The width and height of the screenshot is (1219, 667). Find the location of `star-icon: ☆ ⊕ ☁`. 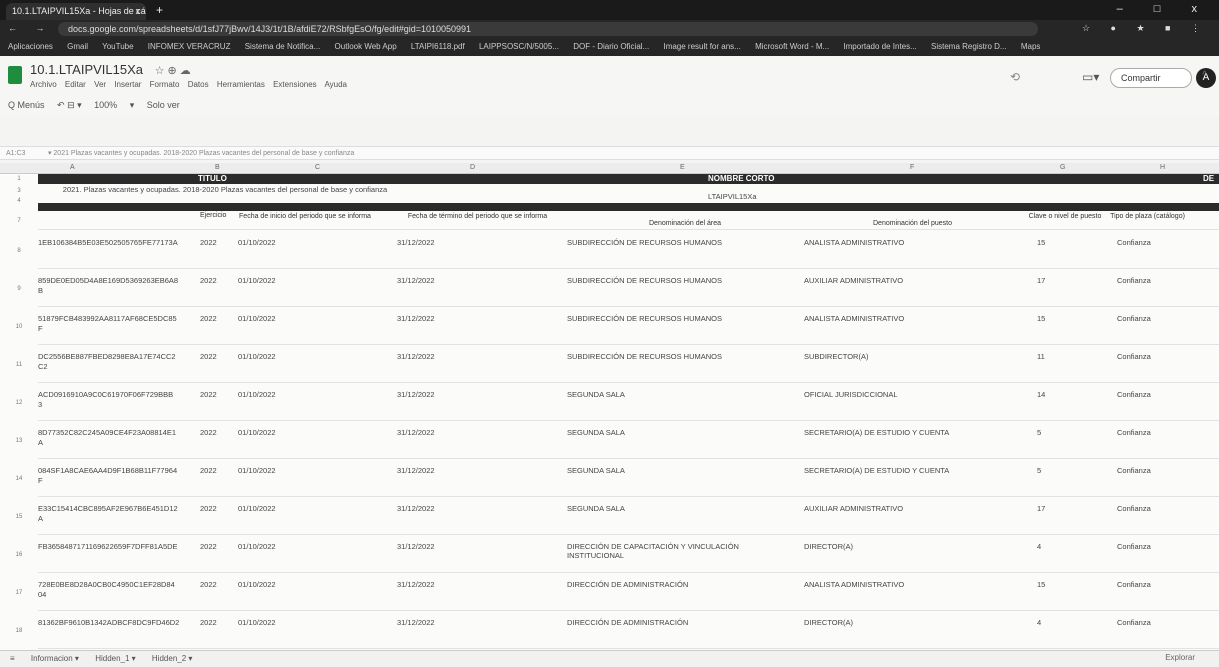

star-icon: ☆ ⊕ ☁ is located at coordinates (173, 71).